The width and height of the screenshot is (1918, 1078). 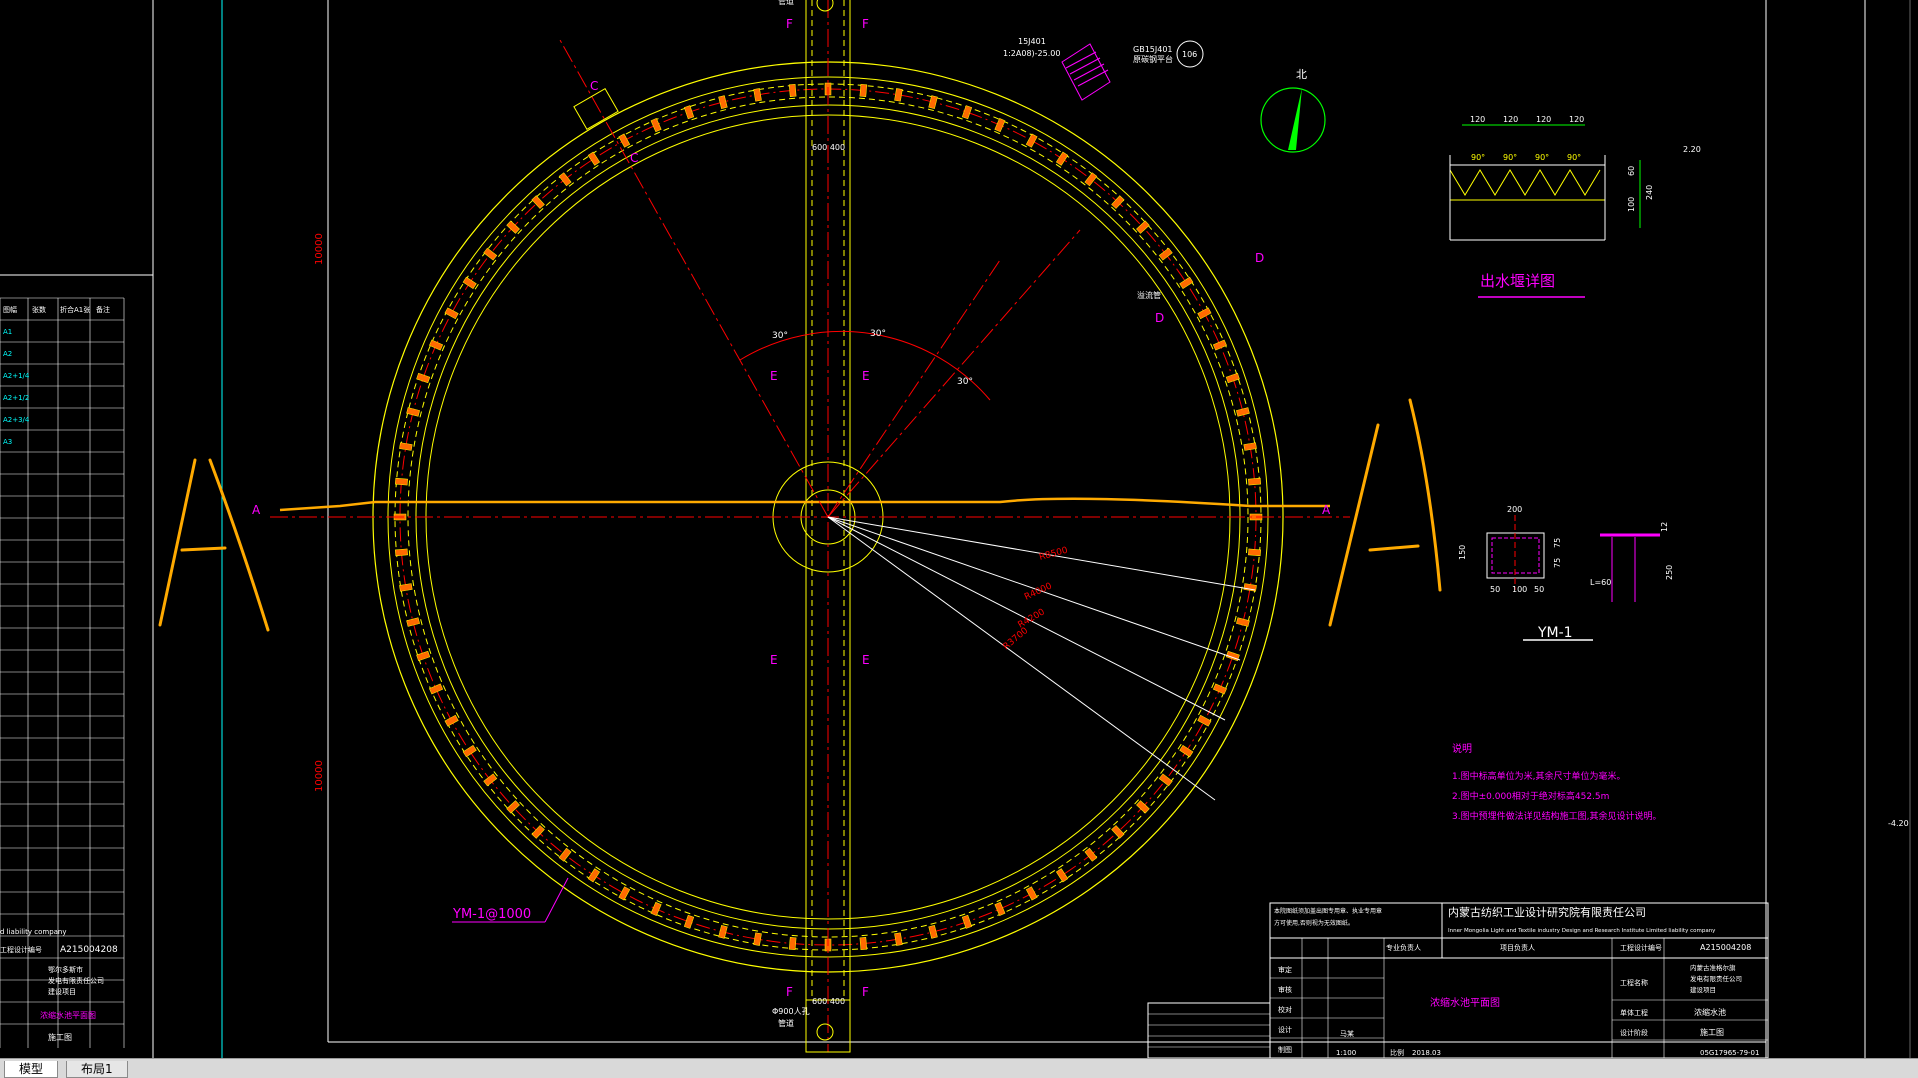 What do you see at coordinates (1530, 796) in the screenshot?
I see `note-line: 2.图中±0.000相对于绝对标高452.5m` at bounding box center [1530, 796].